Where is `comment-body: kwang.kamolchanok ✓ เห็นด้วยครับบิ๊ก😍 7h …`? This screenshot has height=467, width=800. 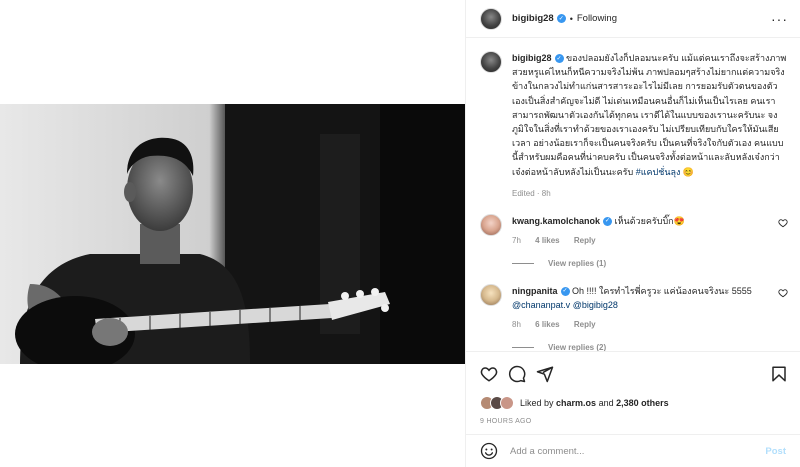
comment-body: kwang.kamolchanok ✓ เห็นด้วยครับบิ๊ก😍 7h … is located at coordinates (650, 229).